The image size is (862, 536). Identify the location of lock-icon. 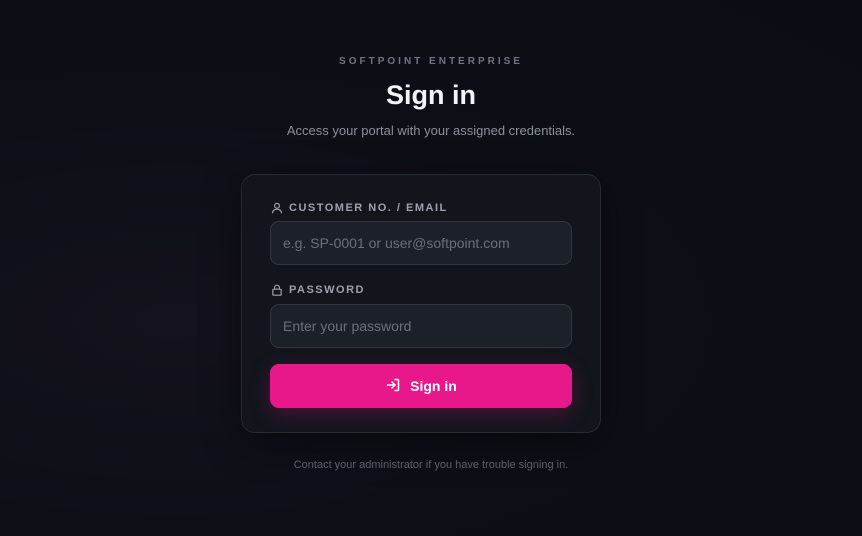
(277, 290).